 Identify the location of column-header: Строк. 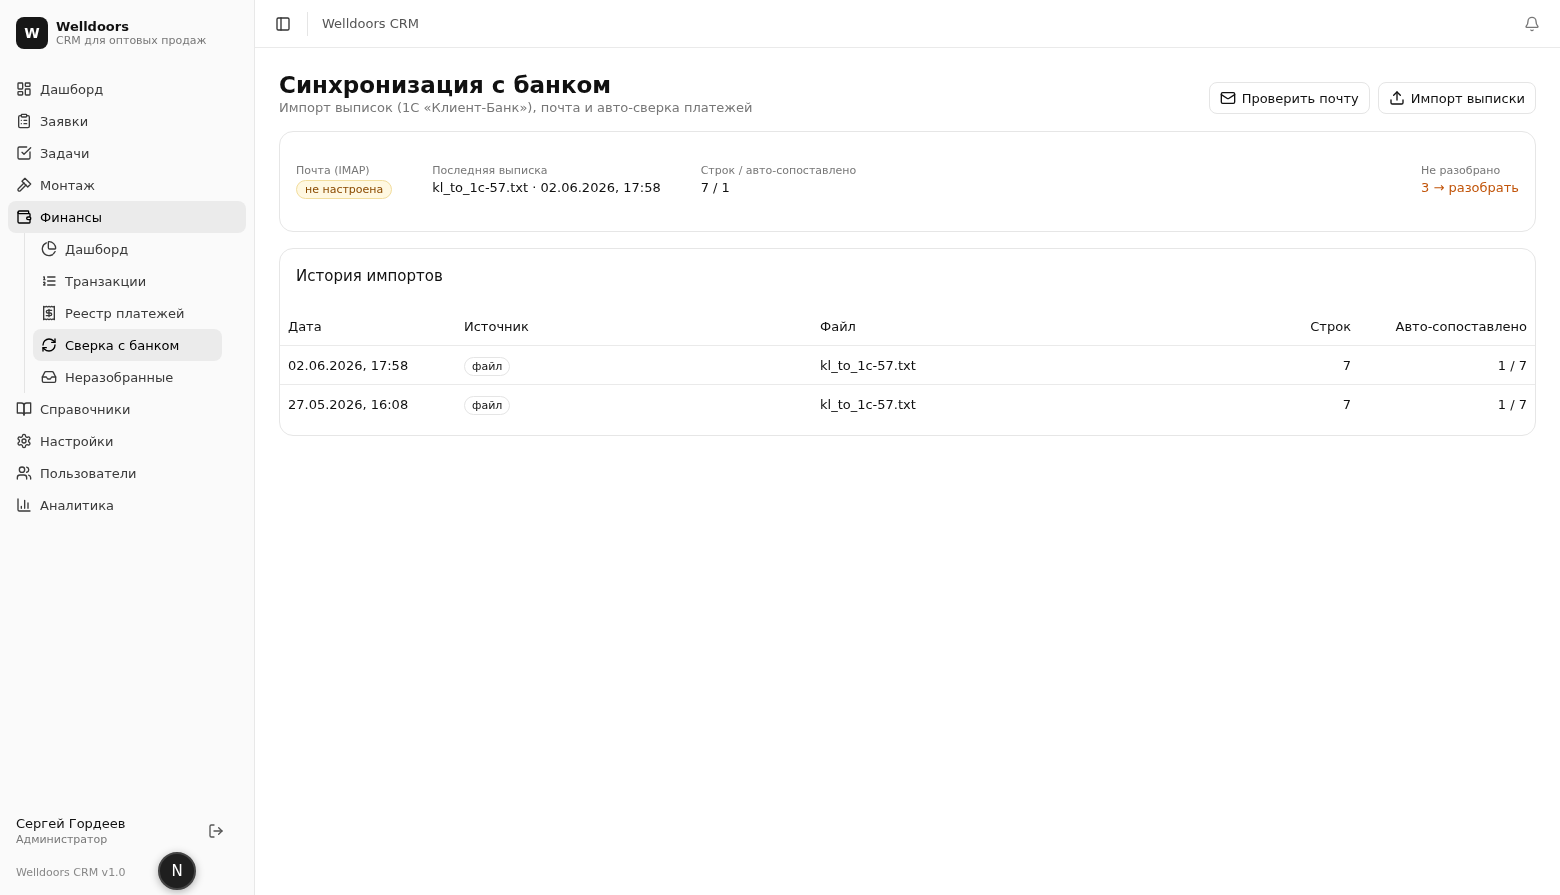
(1330, 326).